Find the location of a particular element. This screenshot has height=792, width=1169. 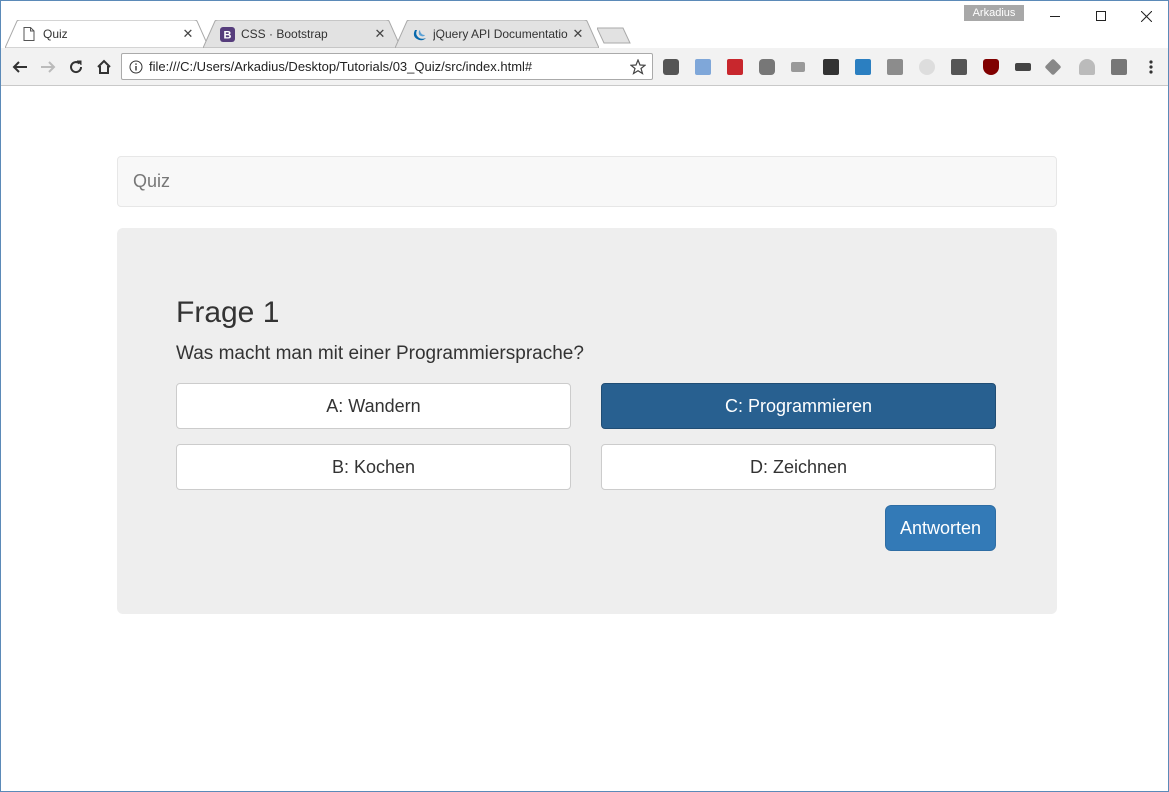

camera-extension-icon is located at coordinates (767, 67).